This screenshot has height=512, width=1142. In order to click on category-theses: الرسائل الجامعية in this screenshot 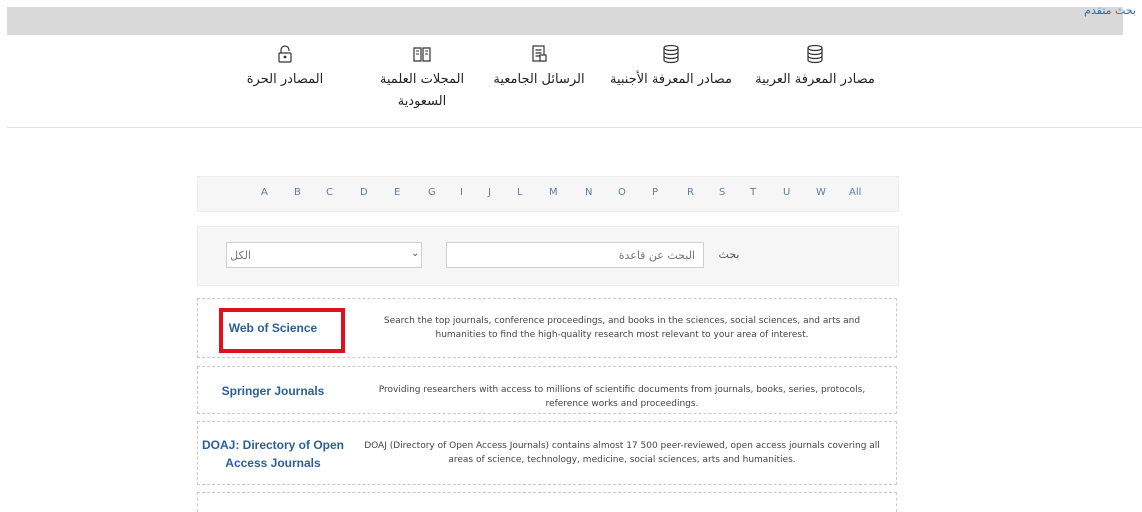, I will do `click(539, 67)`.